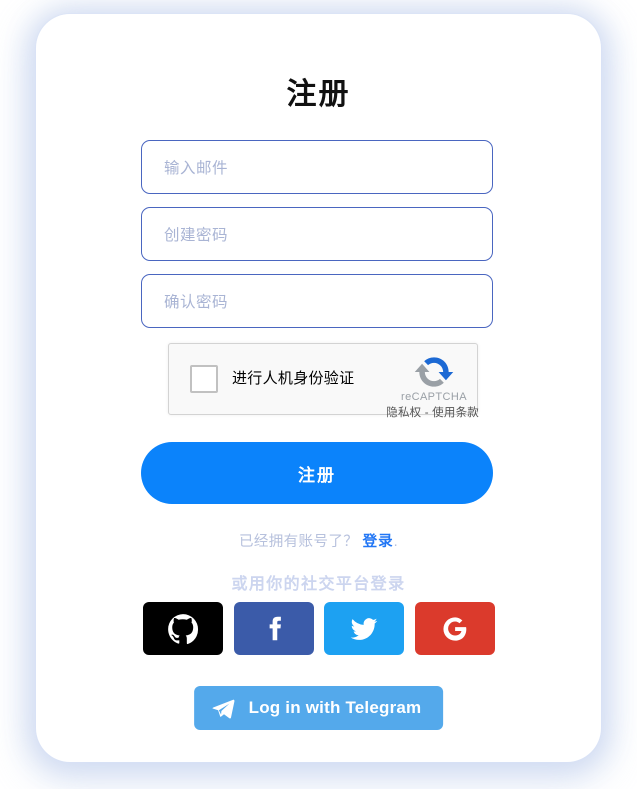 The image size is (637, 789). I want to click on twitter-icon, so click(364, 628).